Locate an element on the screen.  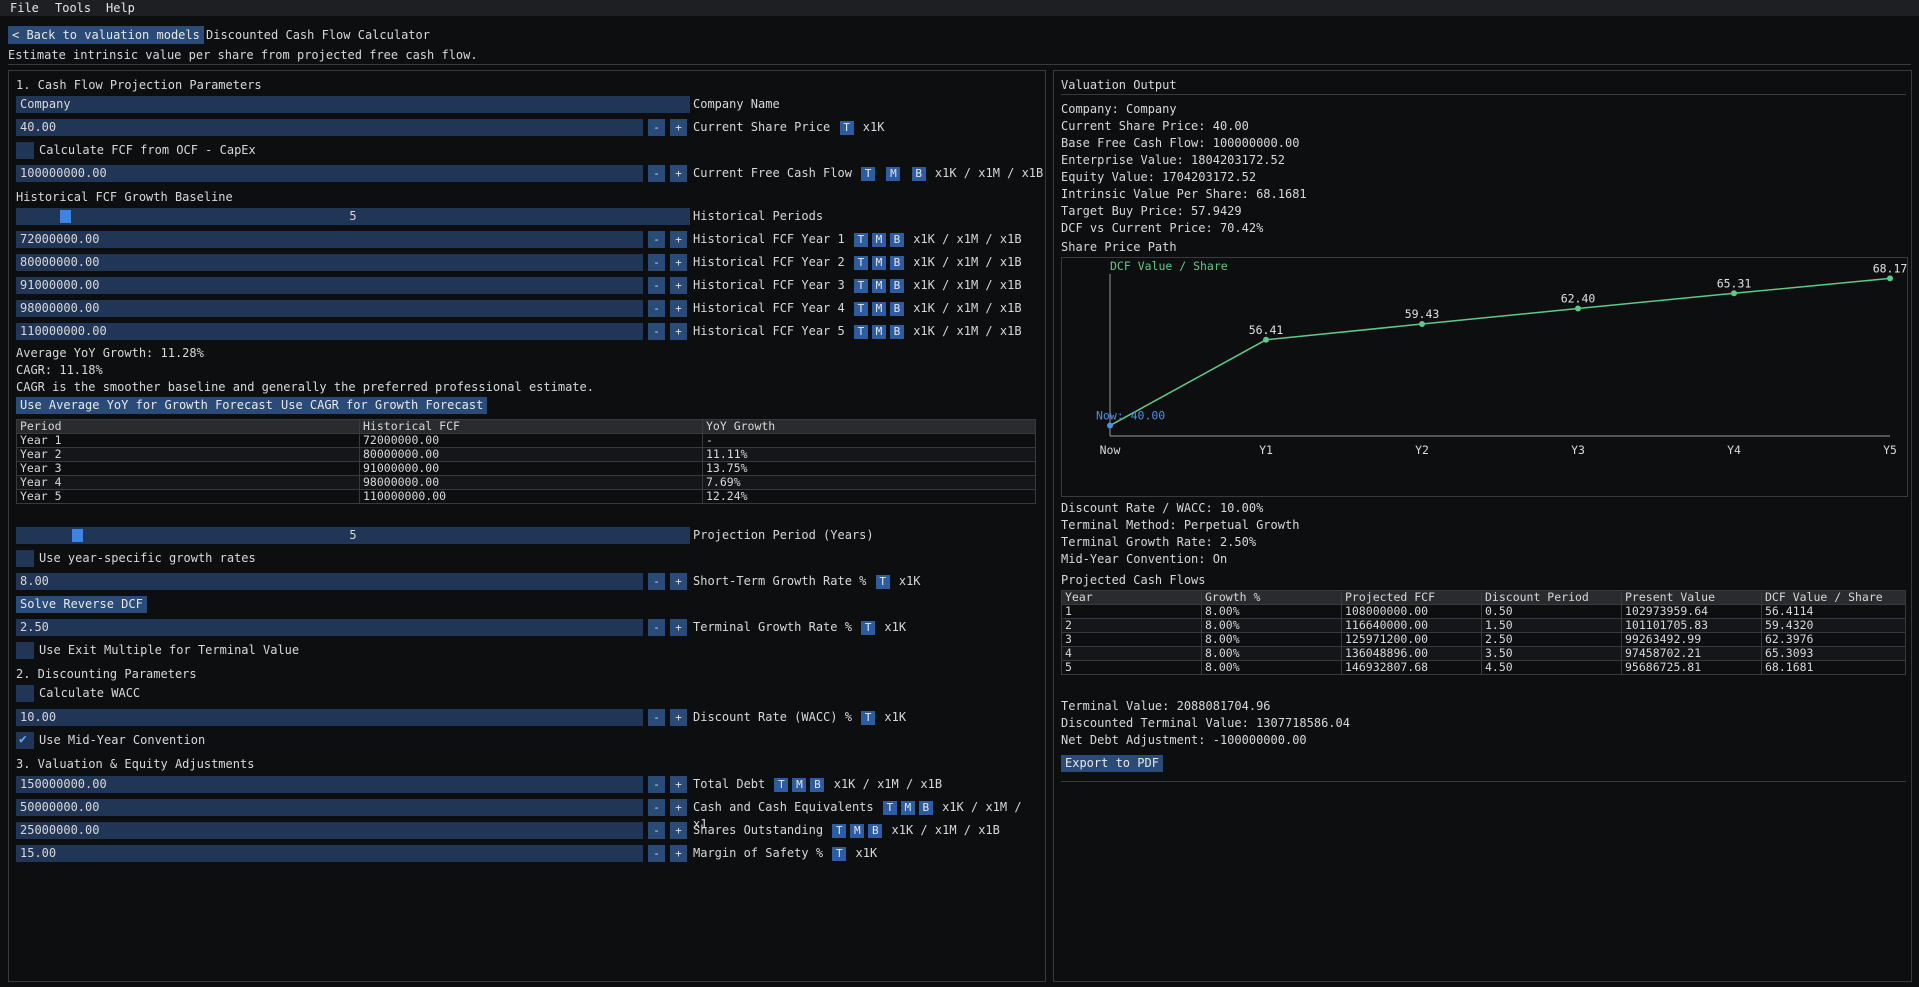
data-label: 56.41 is located at coordinates (1266, 330).